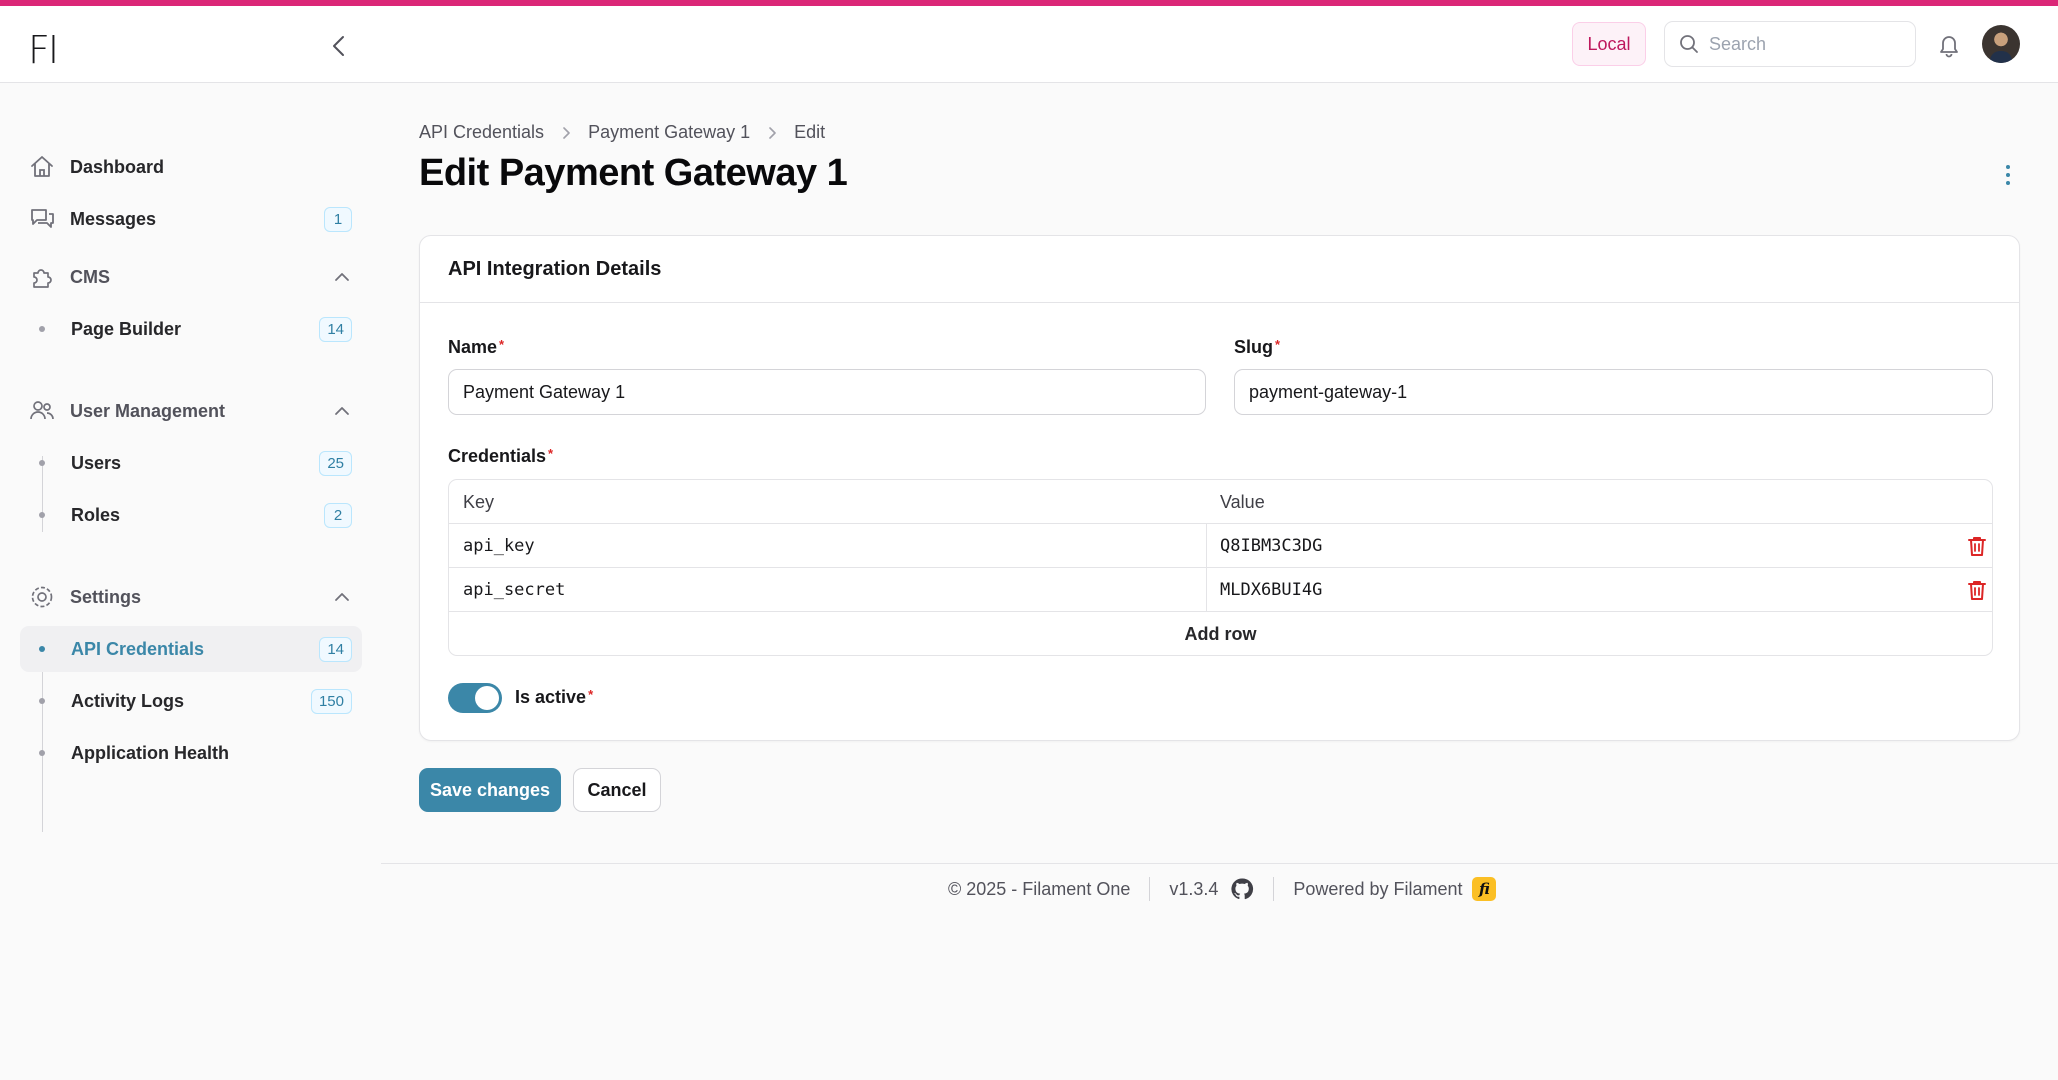 This screenshot has width=2058, height=1080. Describe the element at coordinates (43, 50) in the screenshot. I see `app-logo: FI` at that location.